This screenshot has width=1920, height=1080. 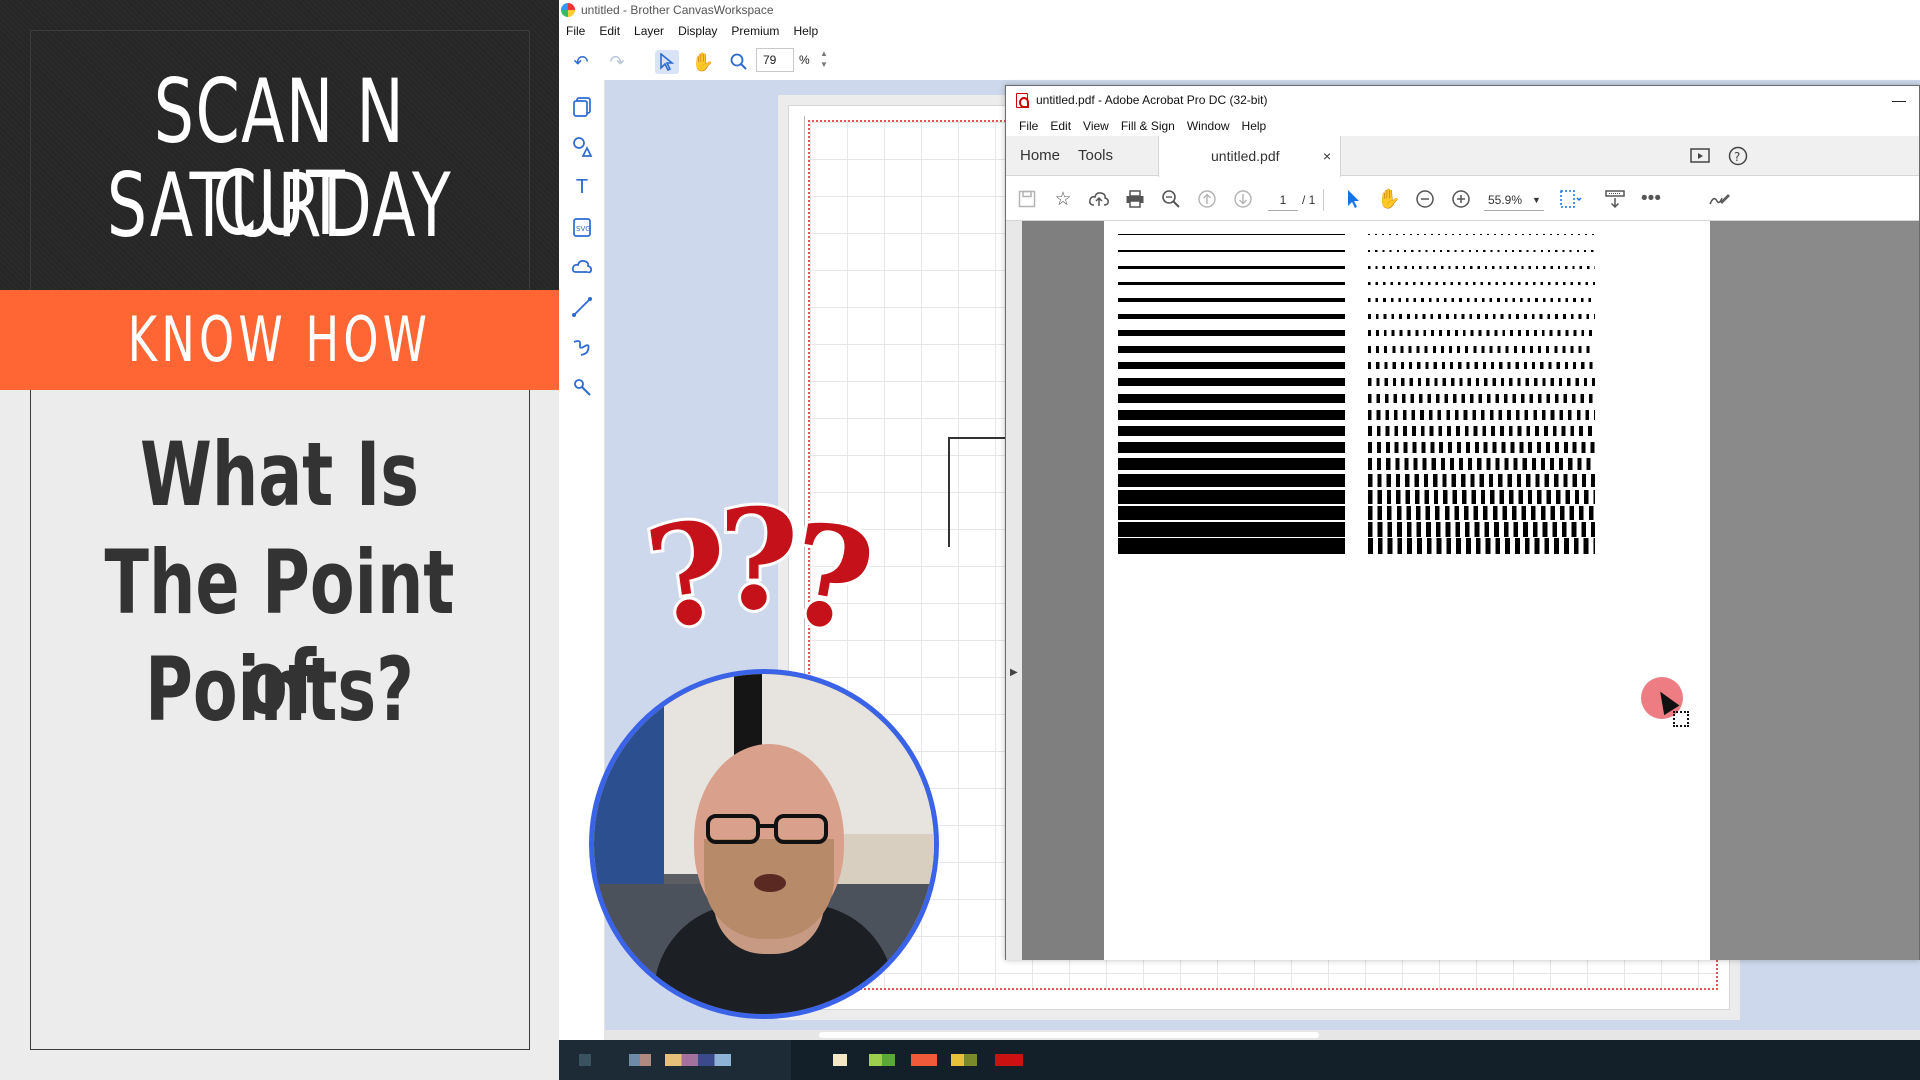 I want to click on acro-menu-fill-sign: Fill & Sign, so click(x=1148, y=126).